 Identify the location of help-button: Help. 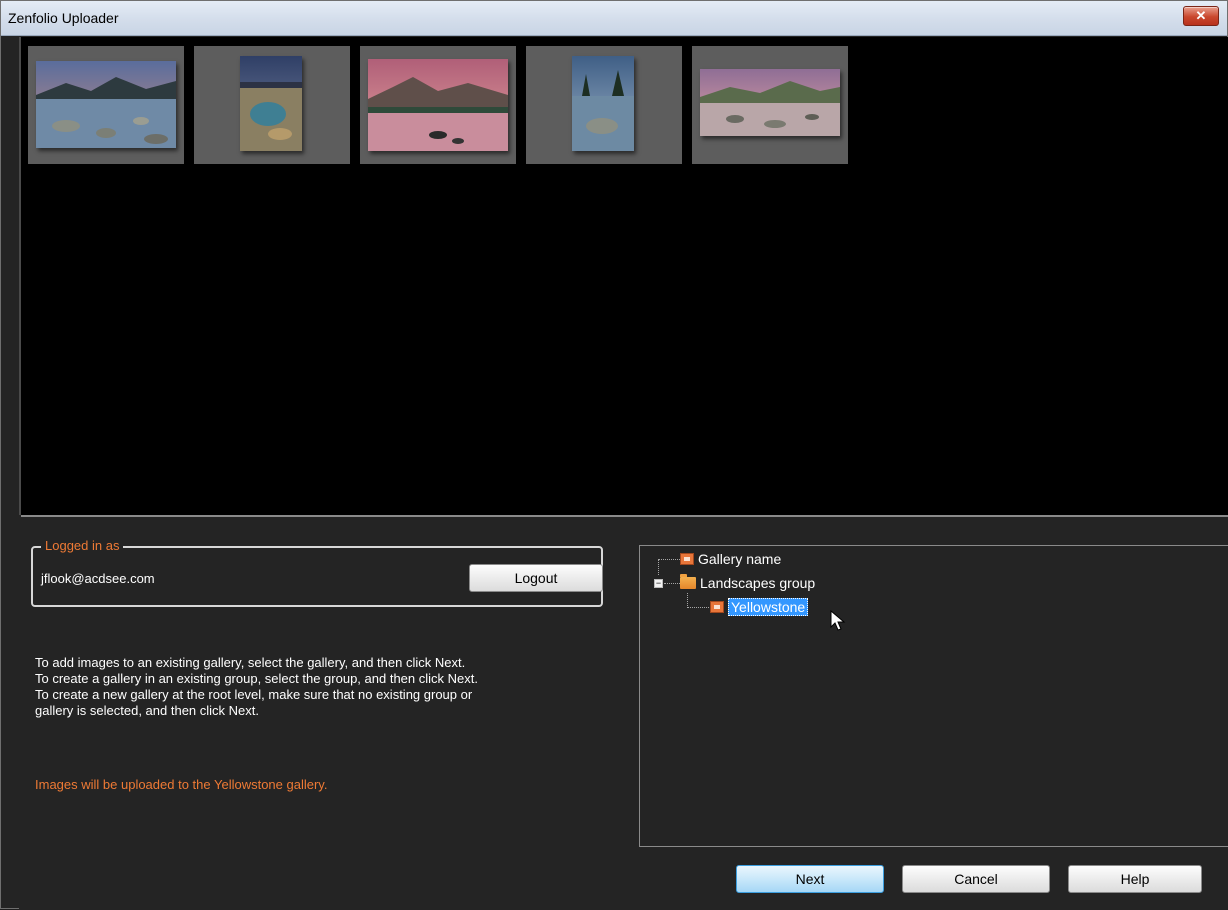
(1135, 879).